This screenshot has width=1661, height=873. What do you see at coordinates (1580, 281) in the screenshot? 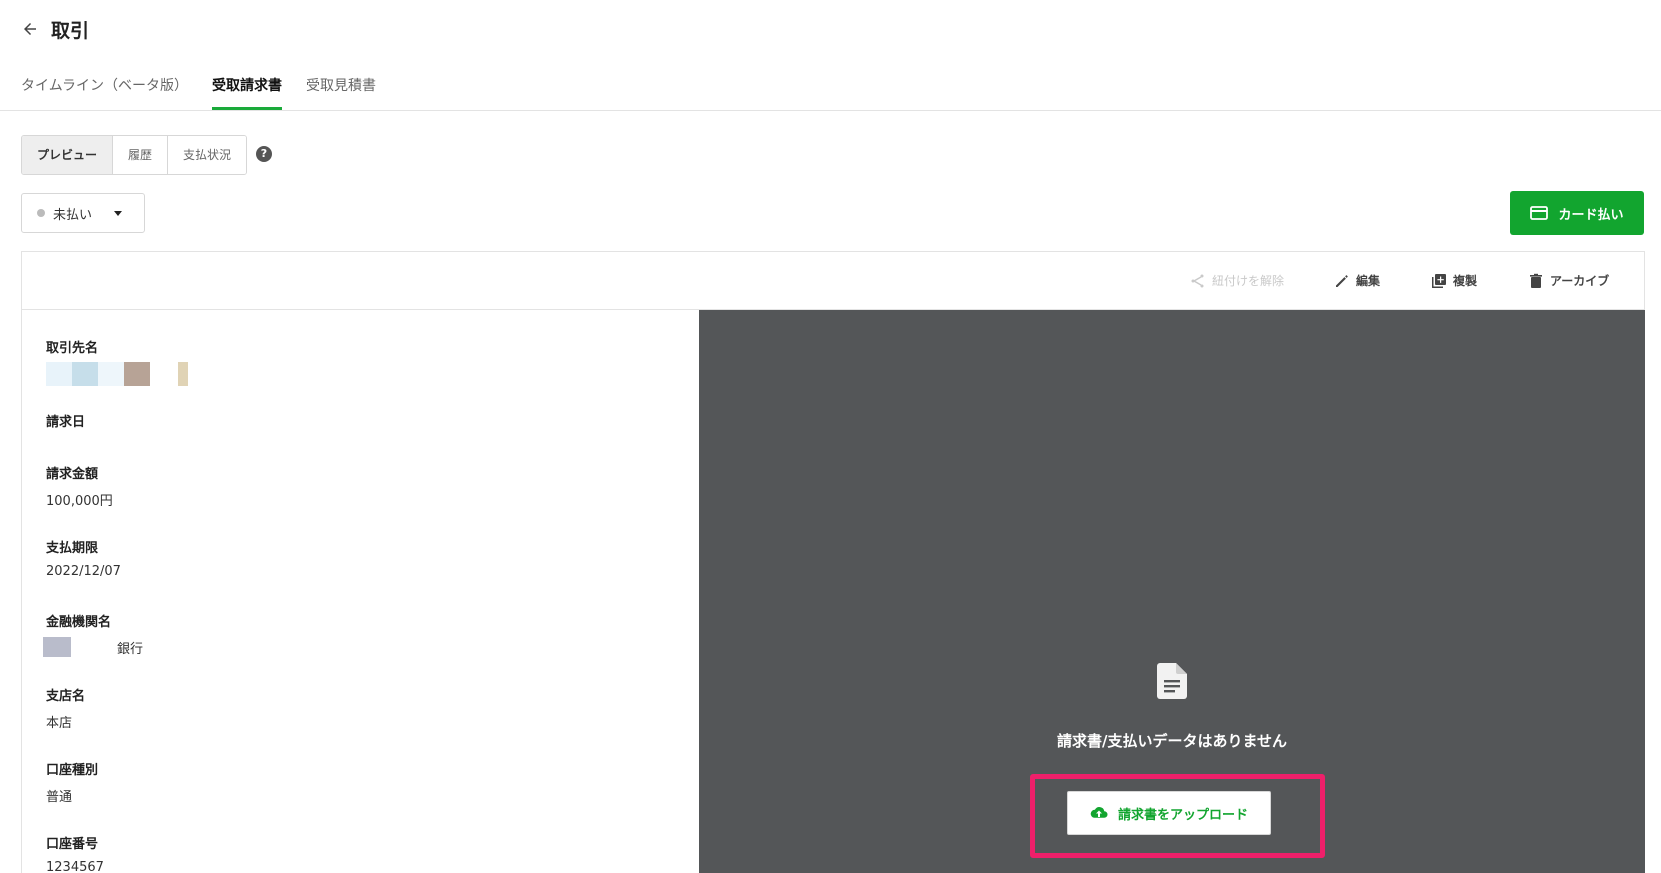
I see `archive-label: アーカイブ` at bounding box center [1580, 281].